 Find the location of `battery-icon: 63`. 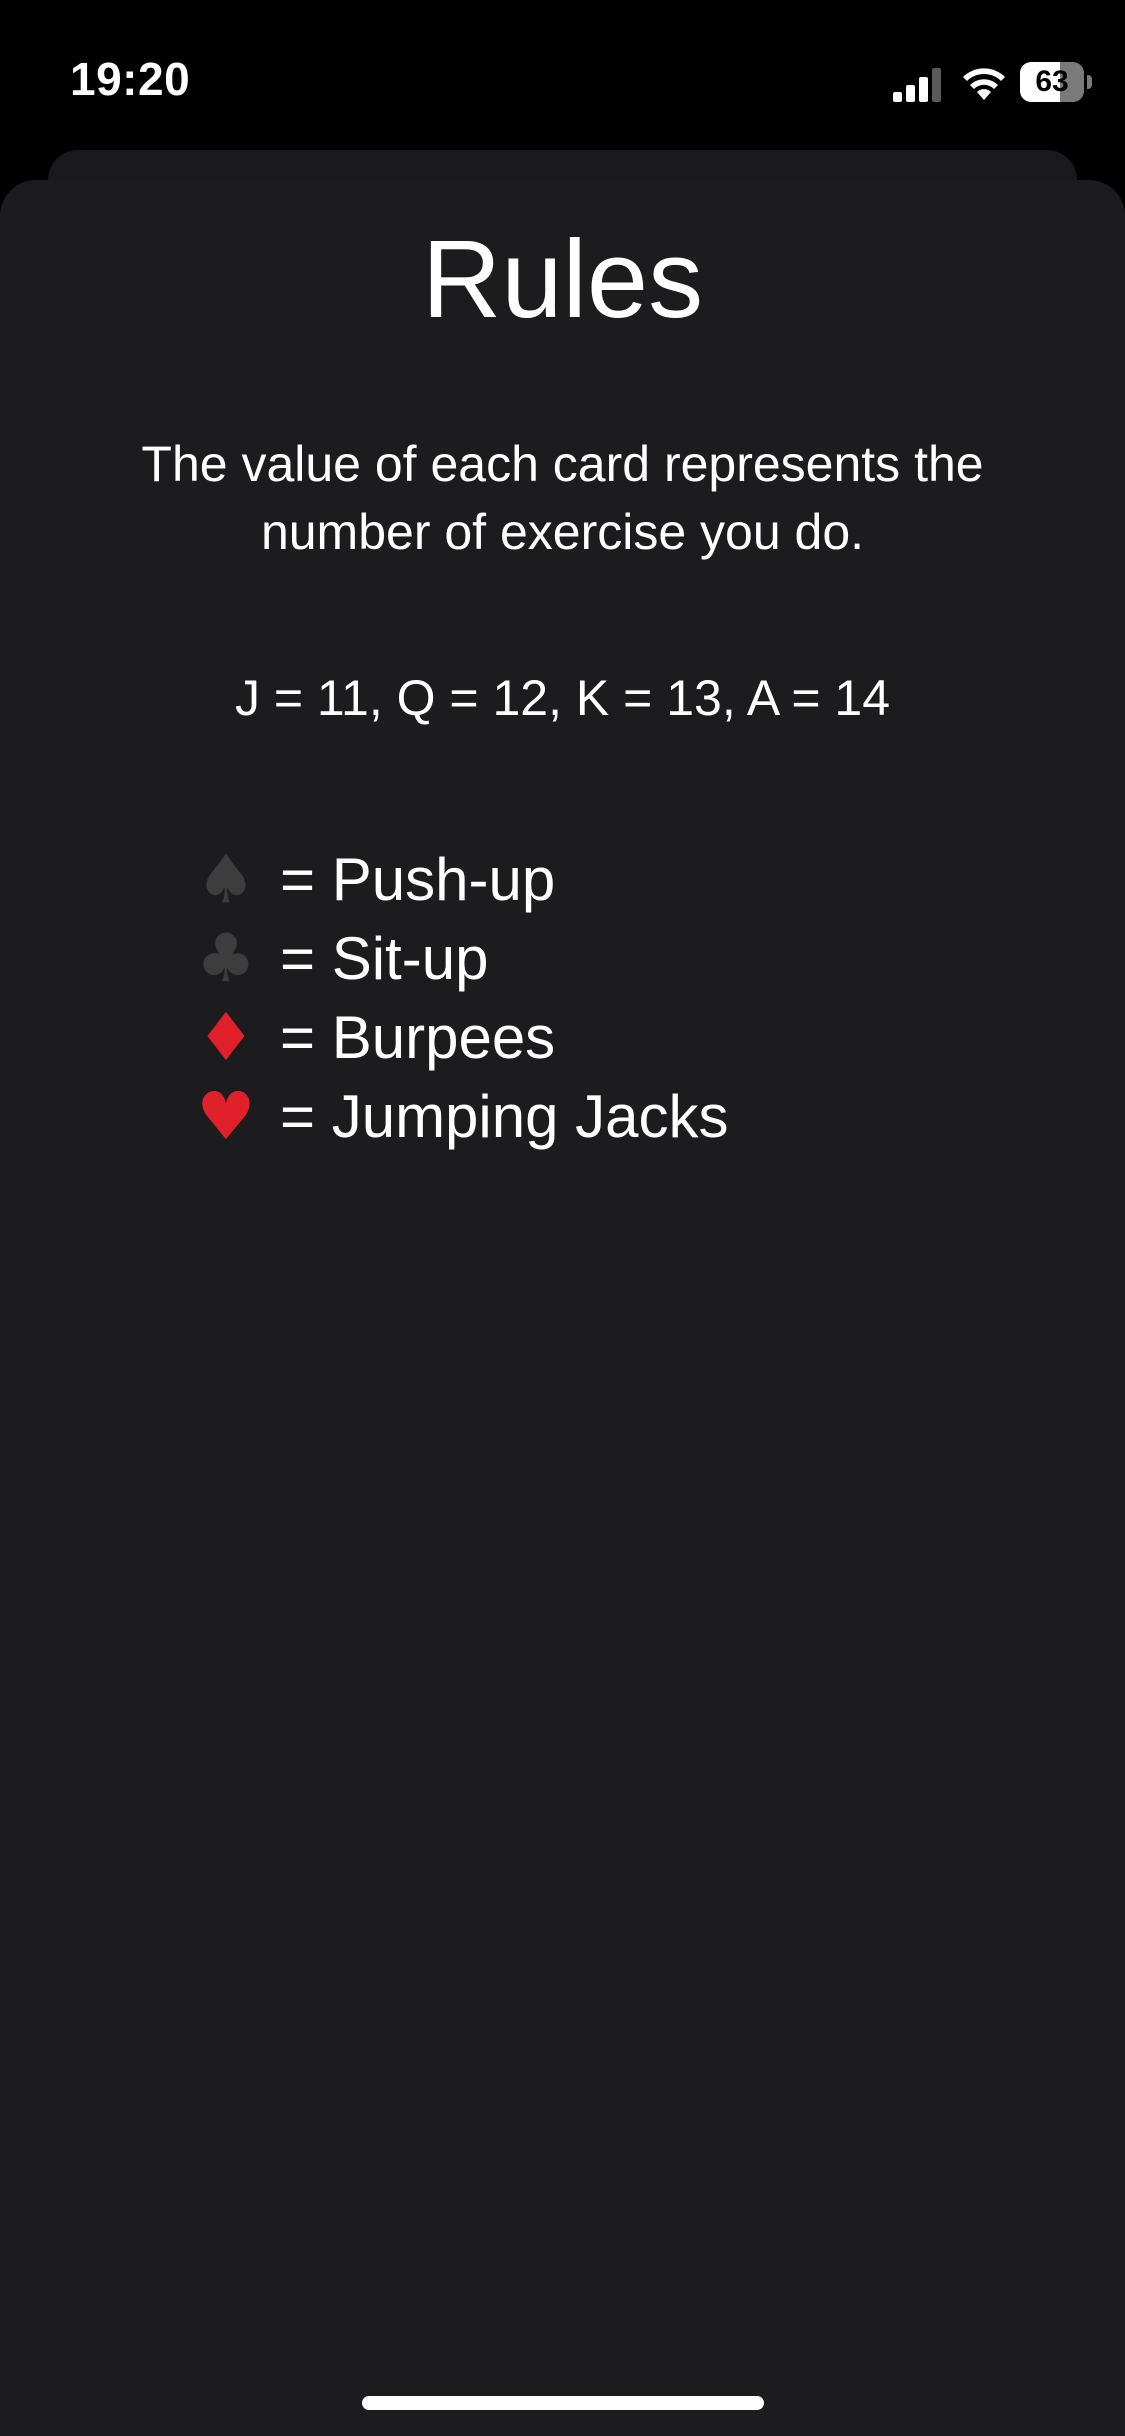

battery-icon: 63 is located at coordinates (1056, 82).